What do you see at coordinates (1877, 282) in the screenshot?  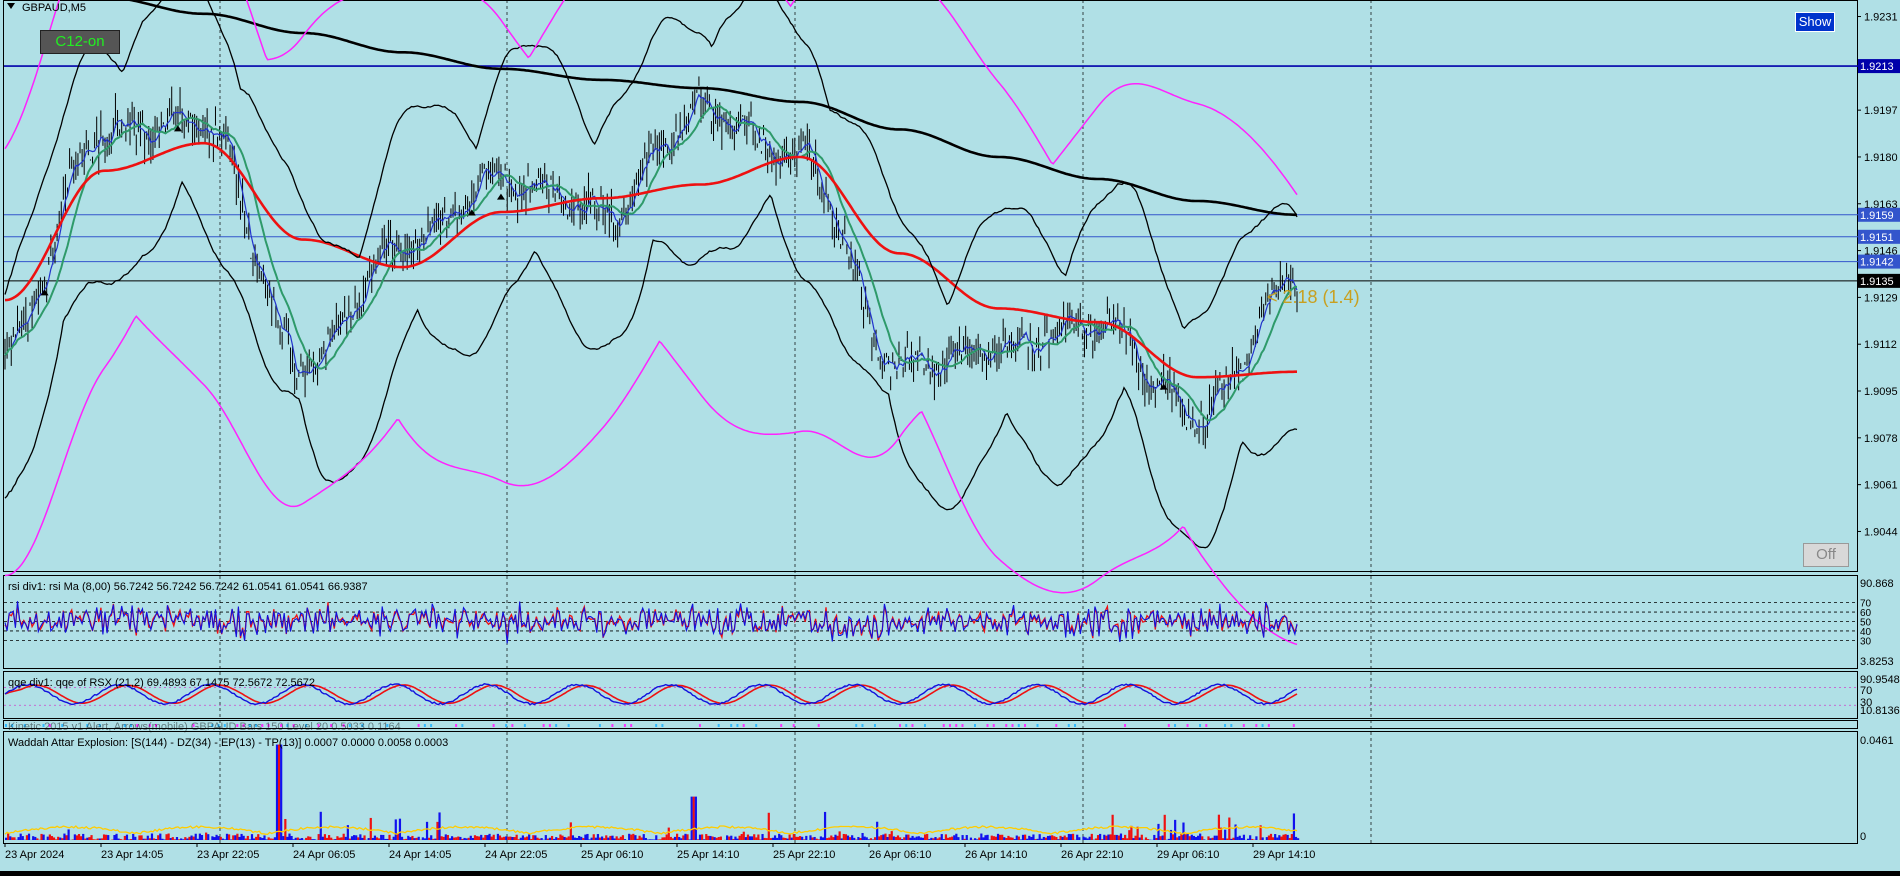 I see `price-level-label: 1.9135` at bounding box center [1877, 282].